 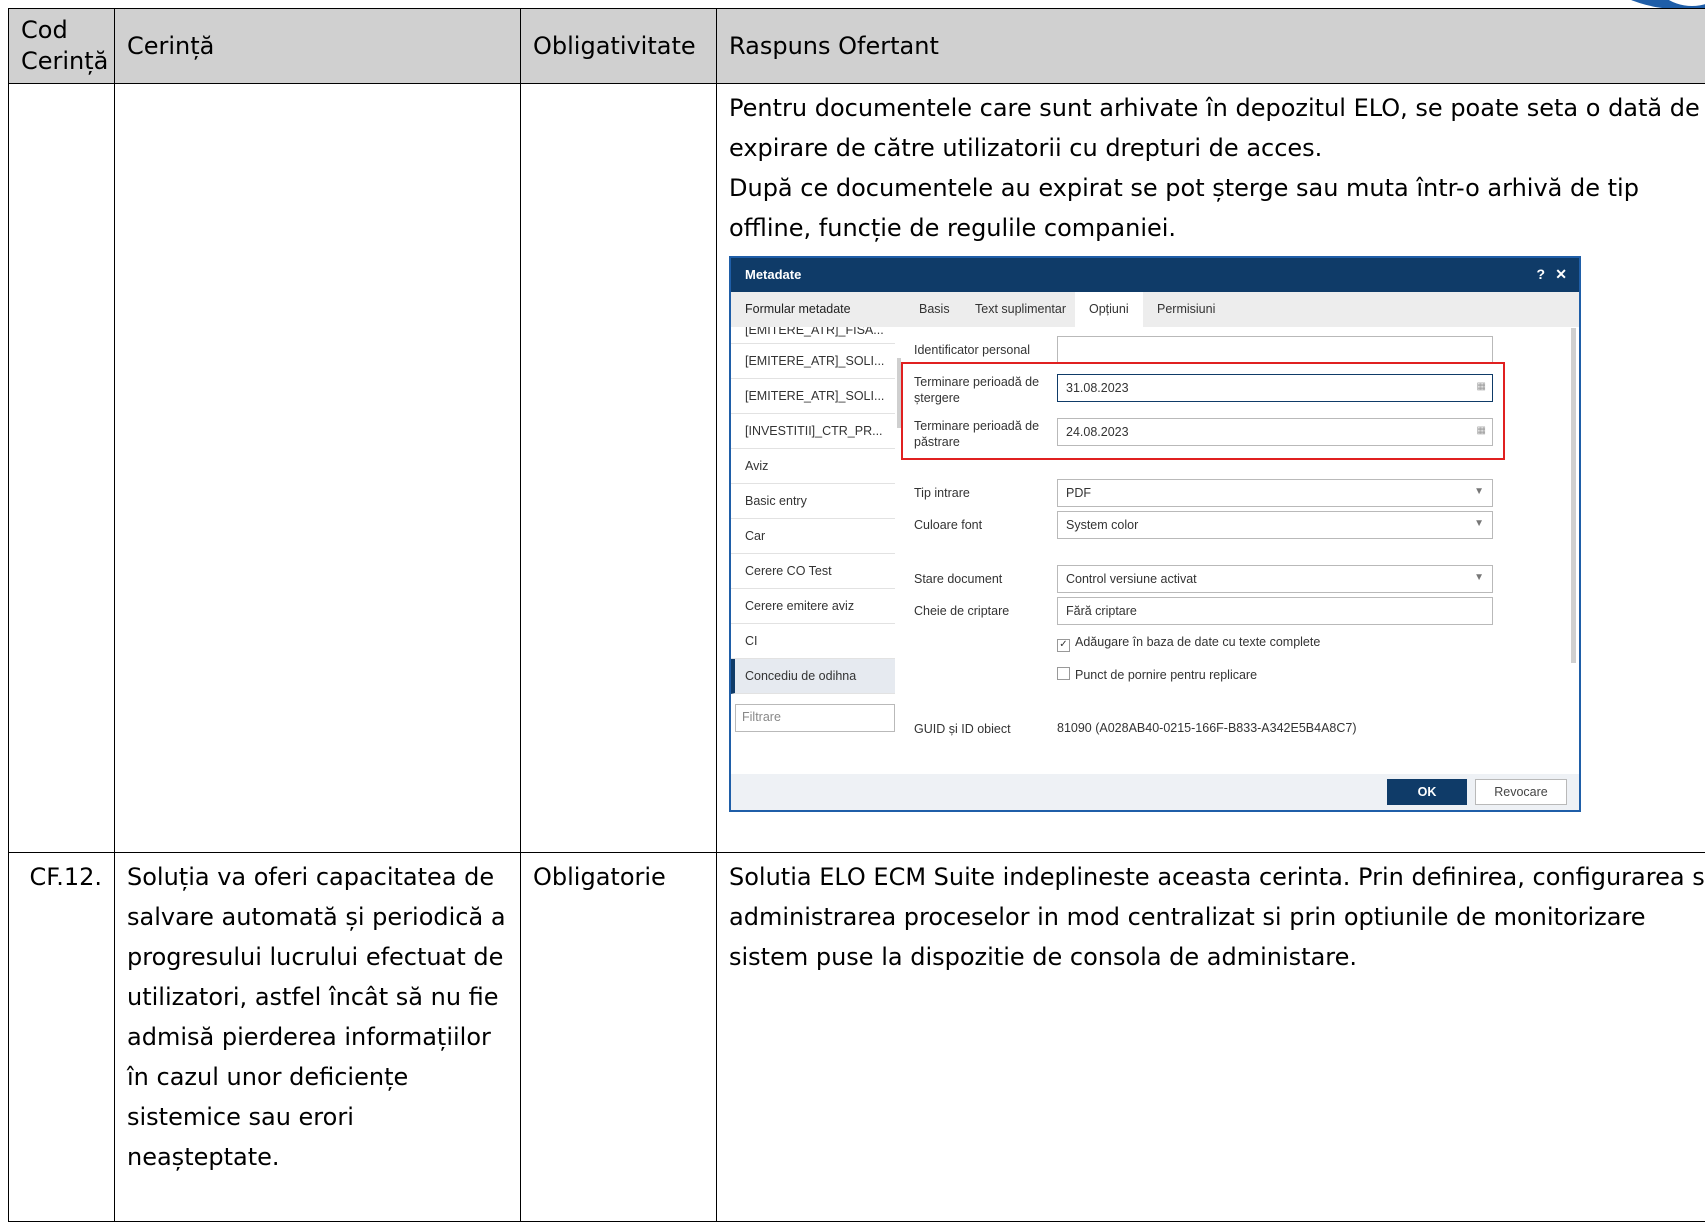 What do you see at coordinates (318, 468) in the screenshot?
I see `row1-requirement` at bounding box center [318, 468].